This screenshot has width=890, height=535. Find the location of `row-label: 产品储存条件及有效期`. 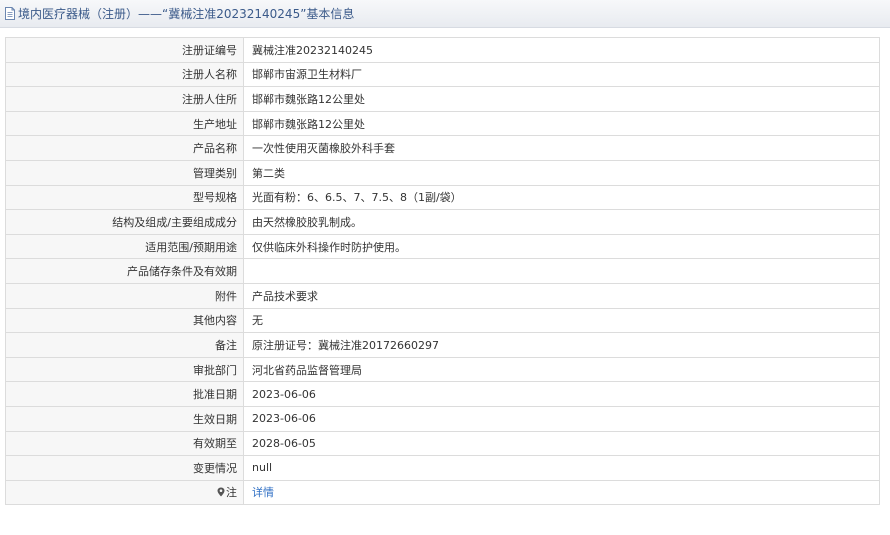

row-label: 产品储存条件及有效期 is located at coordinates (124, 271).